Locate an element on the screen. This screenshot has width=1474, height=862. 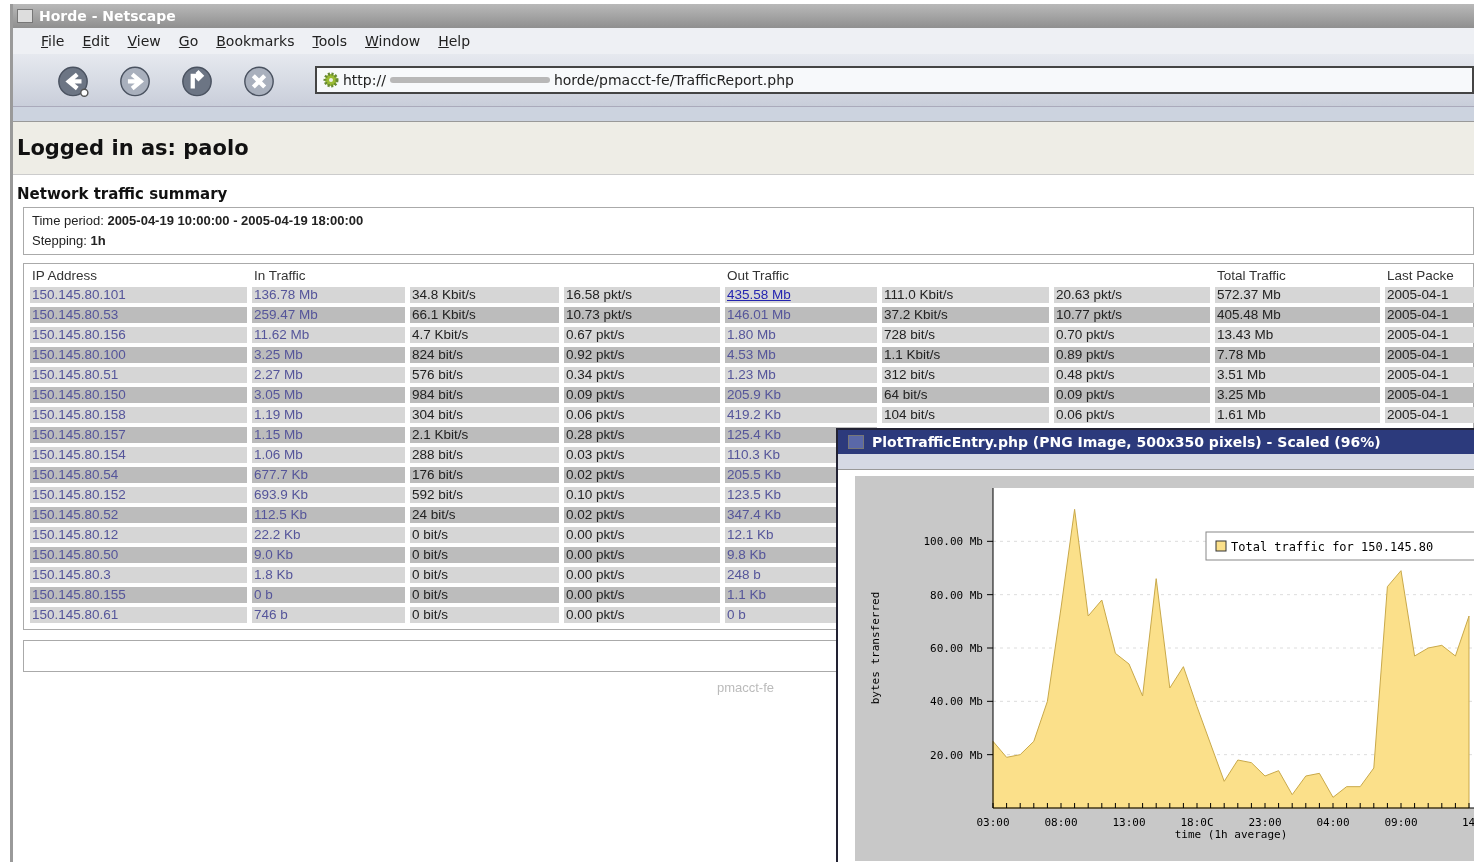
ip-cell: 150.145.80.51 is located at coordinates (138, 375).